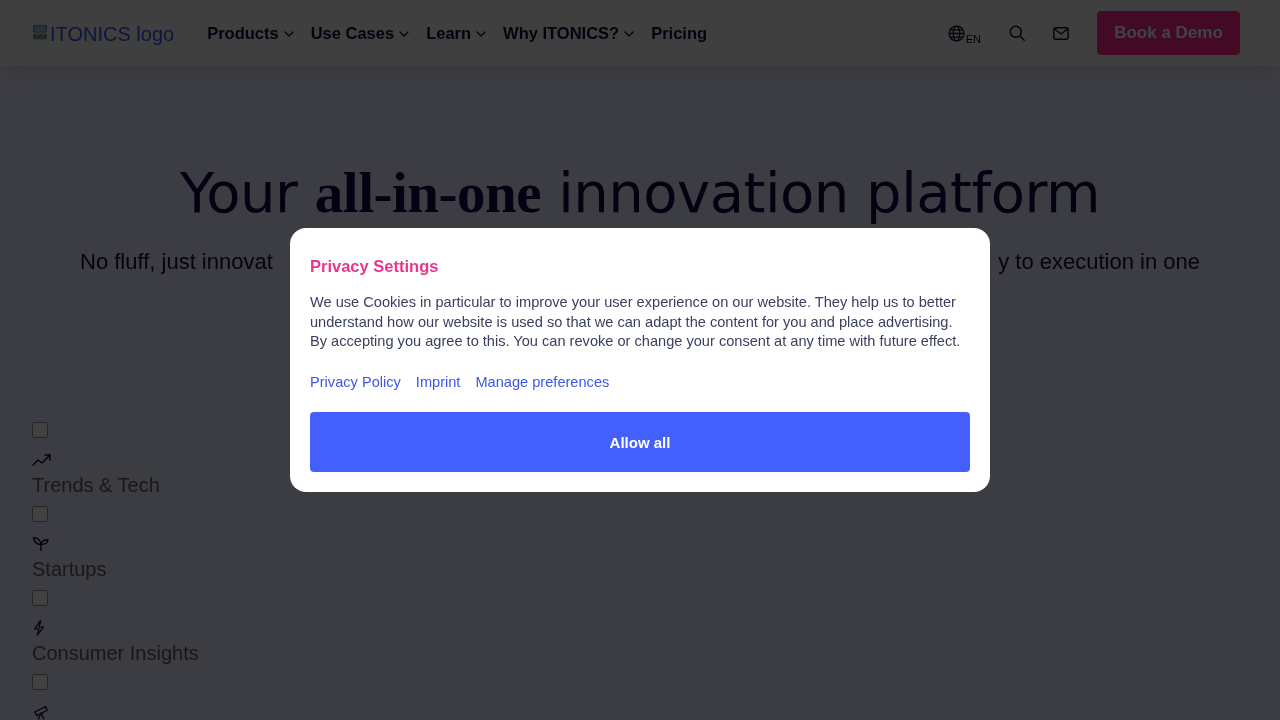  Describe the element at coordinates (438, 382) in the screenshot. I see `dialog-link: Imprint` at that location.